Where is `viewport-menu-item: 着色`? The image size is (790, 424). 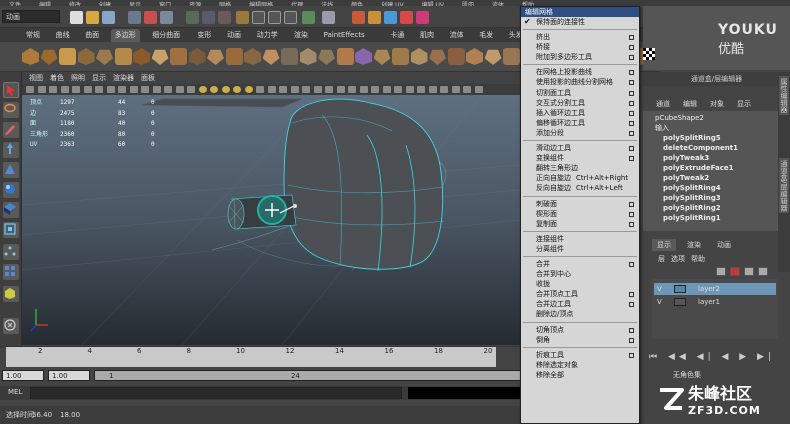 viewport-menu-item: 着色 is located at coordinates (57, 78).